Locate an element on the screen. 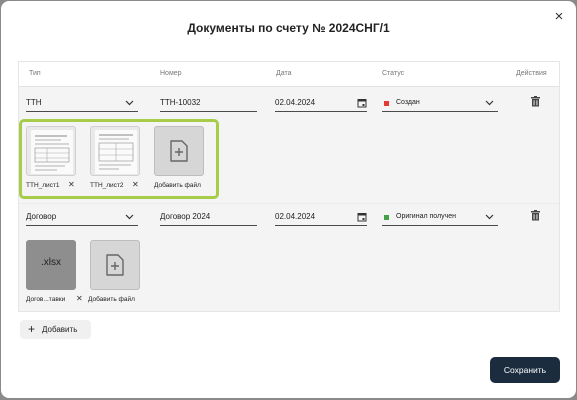  file-item: ТТН_лист1 ✕ is located at coordinates (51, 157).